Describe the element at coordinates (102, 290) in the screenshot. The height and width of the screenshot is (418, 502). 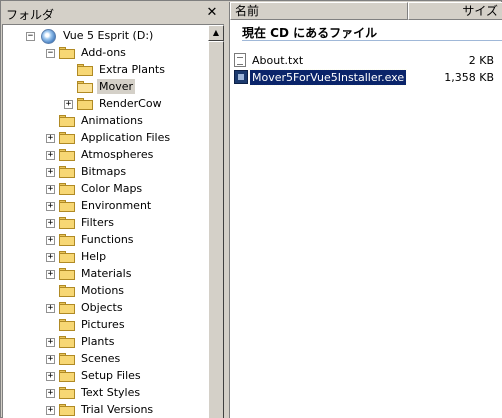
I see `tree-item-label: Motions` at that location.